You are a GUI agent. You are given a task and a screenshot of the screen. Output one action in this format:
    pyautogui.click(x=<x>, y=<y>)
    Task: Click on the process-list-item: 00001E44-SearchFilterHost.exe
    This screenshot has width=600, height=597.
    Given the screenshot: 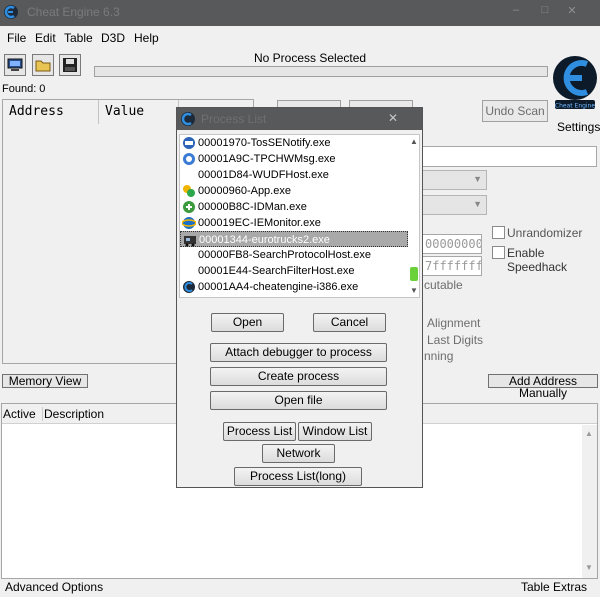 What is the action you would take?
    pyautogui.click(x=294, y=271)
    